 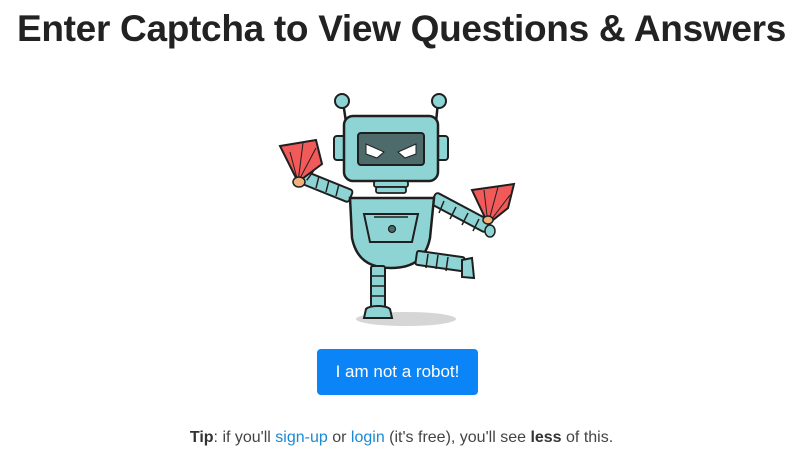 What do you see at coordinates (244, 437) in the screenshot?
I see `tip-text-before: : if you'll` at bounding box center [244, 437].